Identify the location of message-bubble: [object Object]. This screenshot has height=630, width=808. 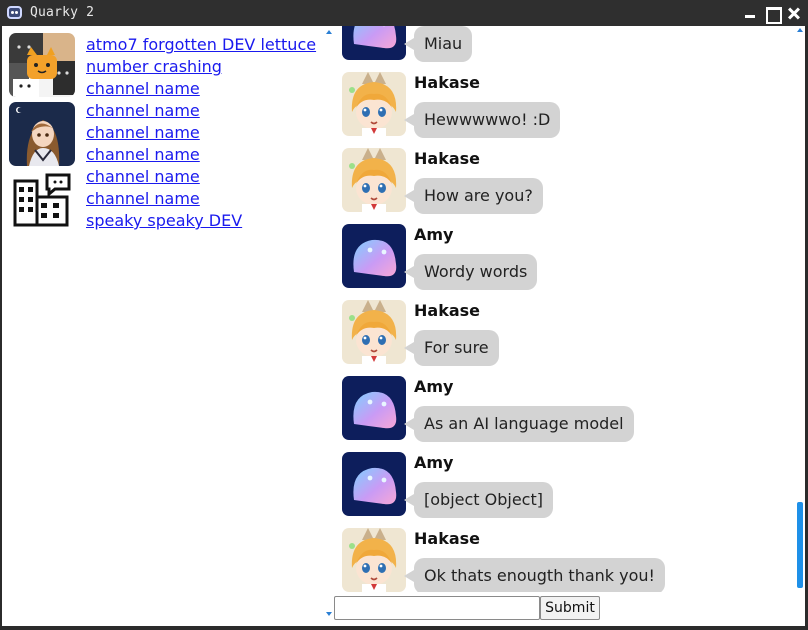
(478, 500).